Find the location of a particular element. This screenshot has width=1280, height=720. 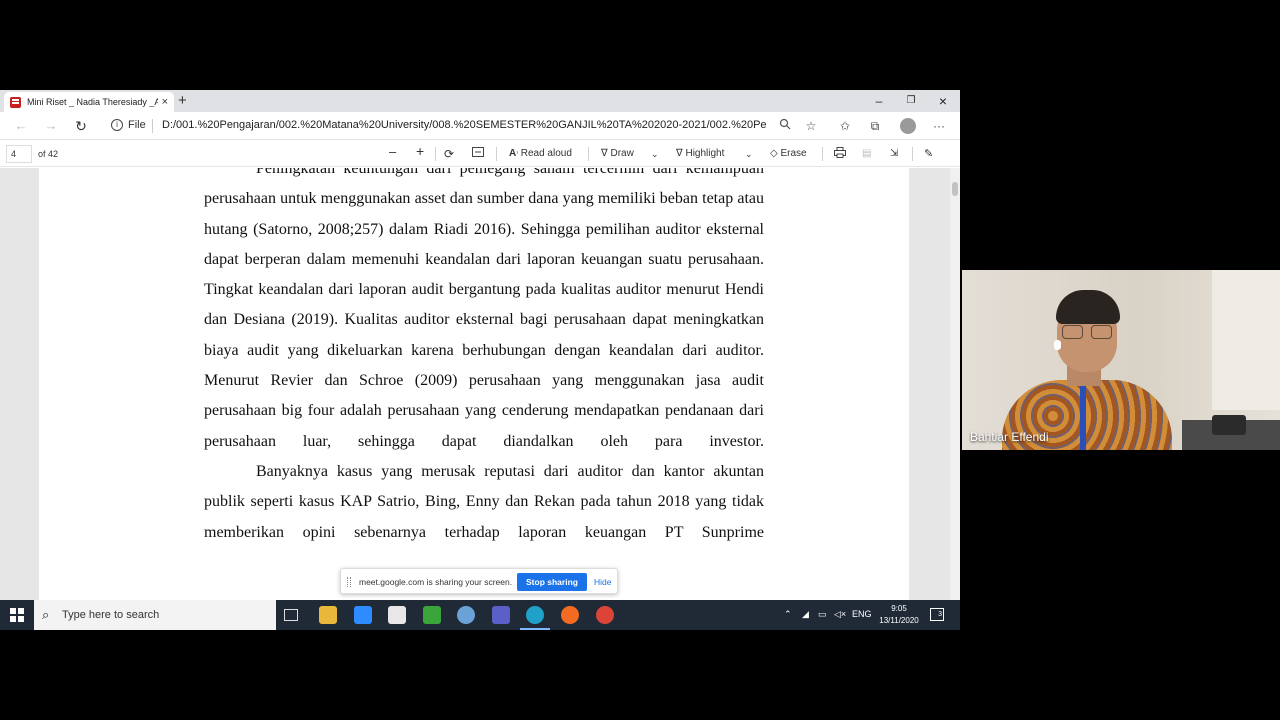

minimize-button: – is located at coordinates (879, 101).